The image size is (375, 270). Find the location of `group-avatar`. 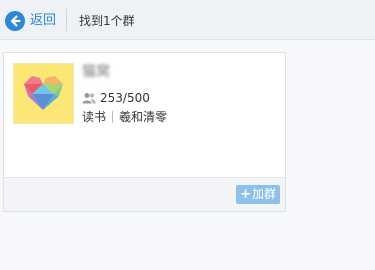

group-avatar is located at coordinates (43, 93).